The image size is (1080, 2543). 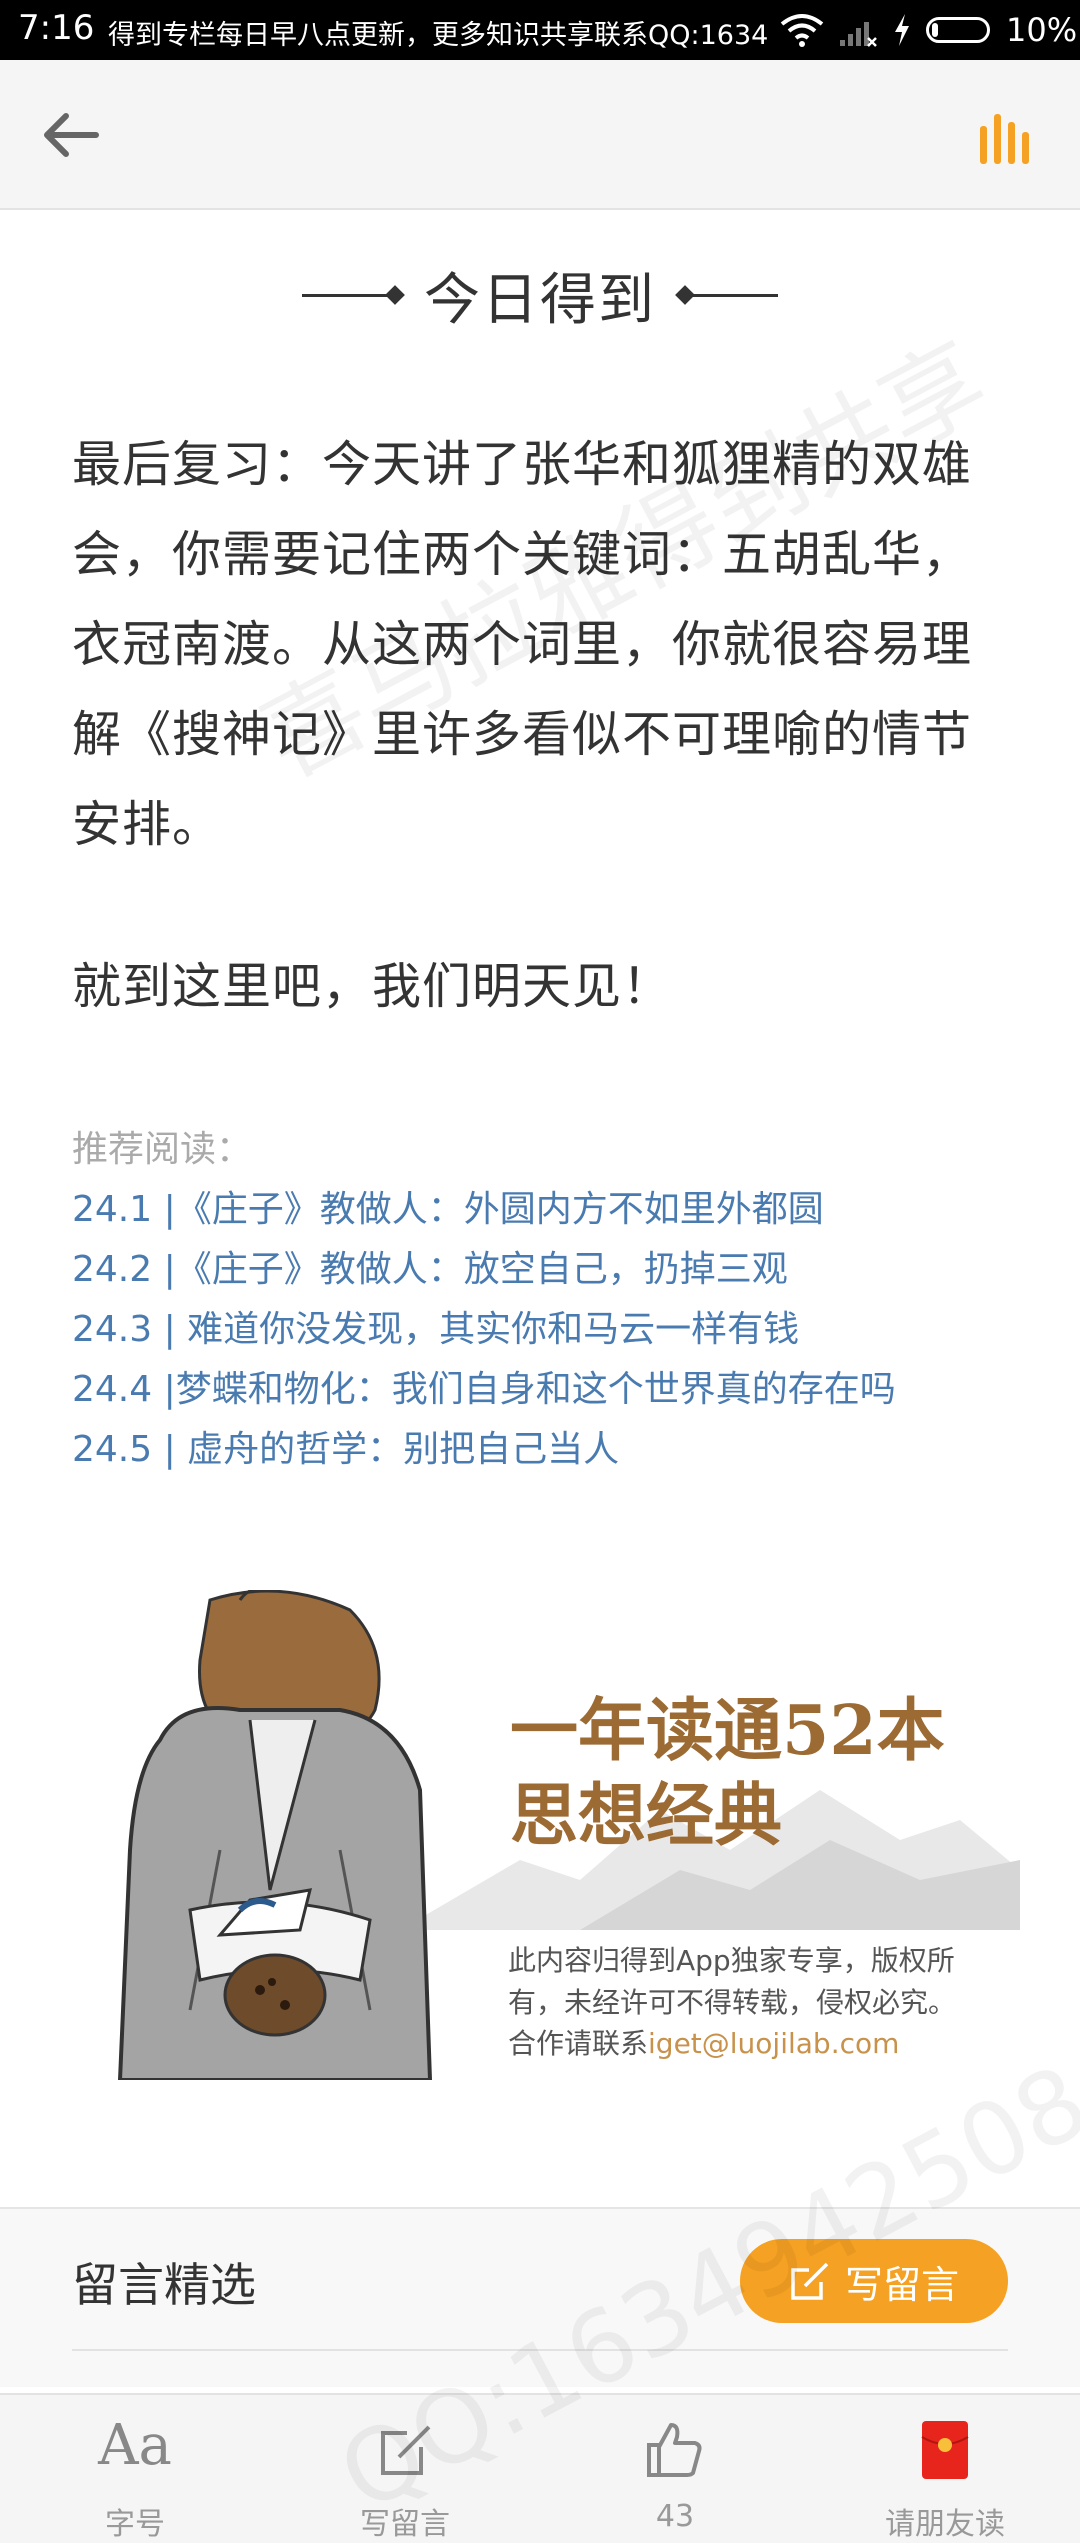 I want to click on bear-scholar-illustration, so click(x=275, y=1835).